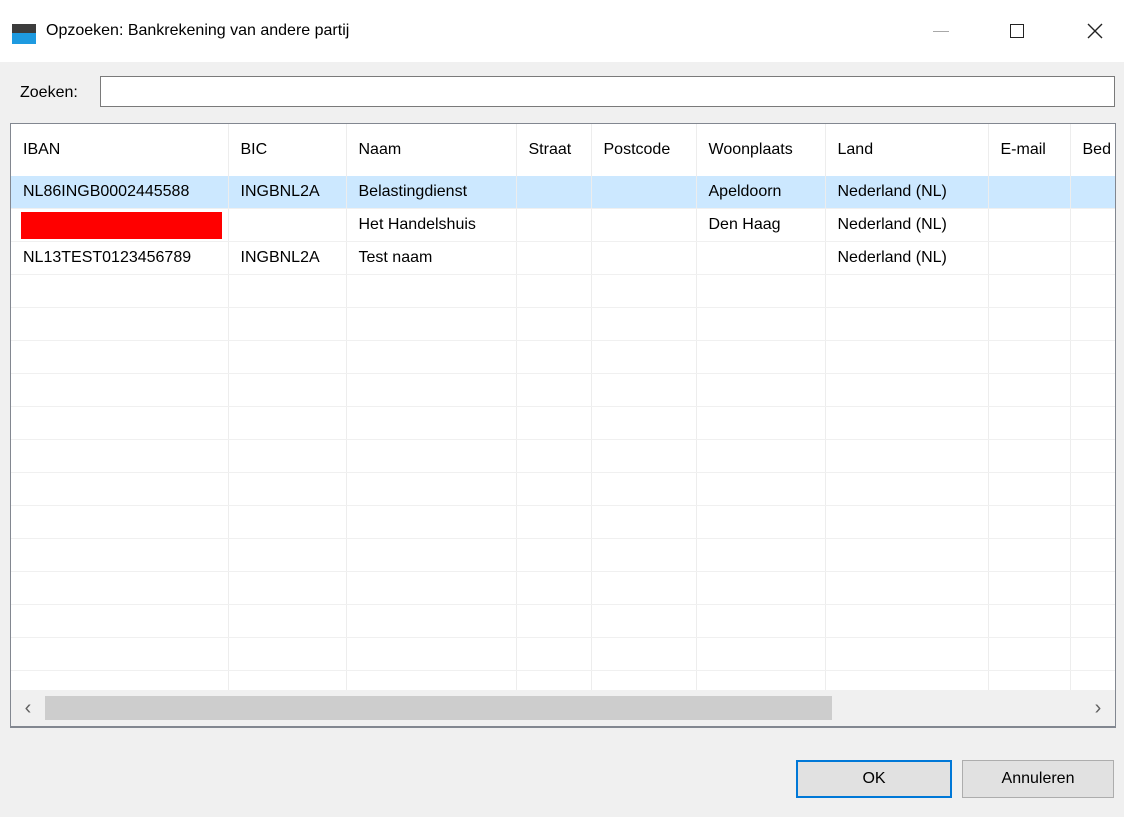 The image size is (1124, 817). What do you see at coordinates (761, 192) in the screenshot?
I see `cell-woonplaats: Apeldoorn` at bounding box center [761, 192].